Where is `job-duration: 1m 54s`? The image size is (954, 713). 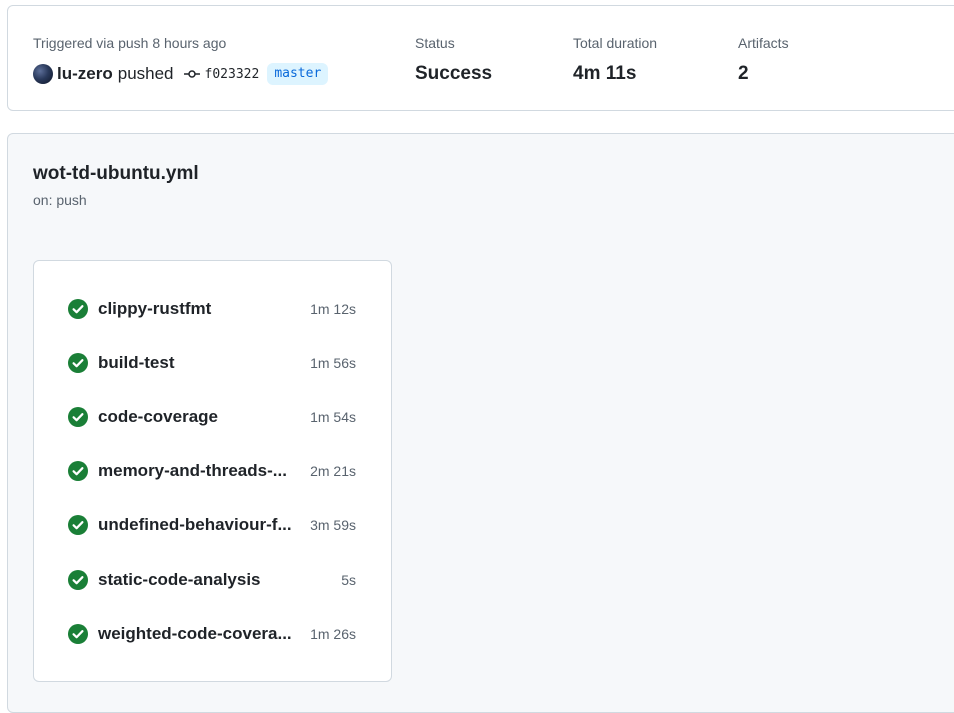 job-duration: 1m 54s is located at coordinates (333, 417).